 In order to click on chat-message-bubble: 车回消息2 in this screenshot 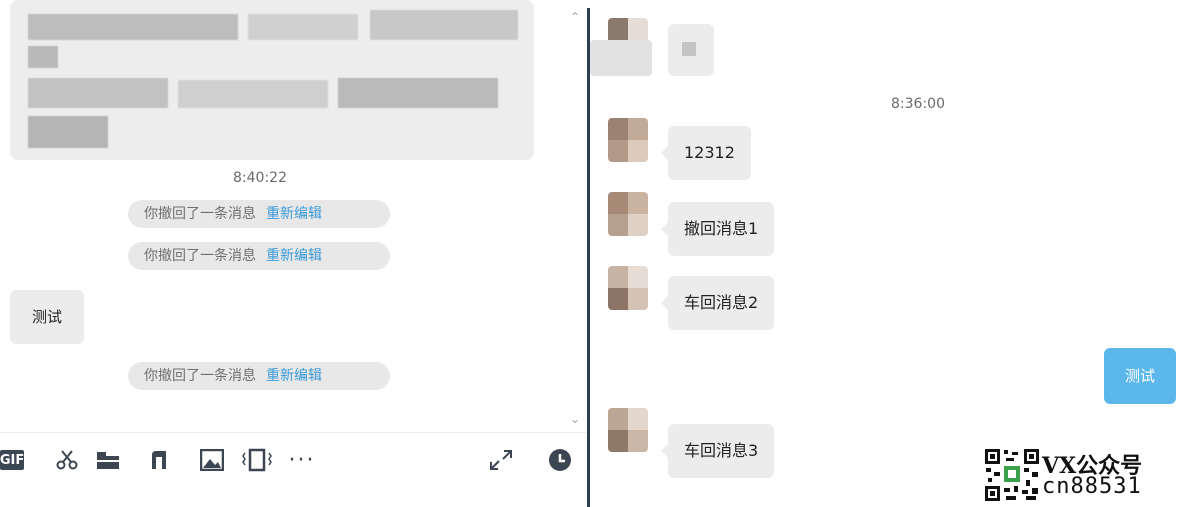, I will do `click(717, 303)`.